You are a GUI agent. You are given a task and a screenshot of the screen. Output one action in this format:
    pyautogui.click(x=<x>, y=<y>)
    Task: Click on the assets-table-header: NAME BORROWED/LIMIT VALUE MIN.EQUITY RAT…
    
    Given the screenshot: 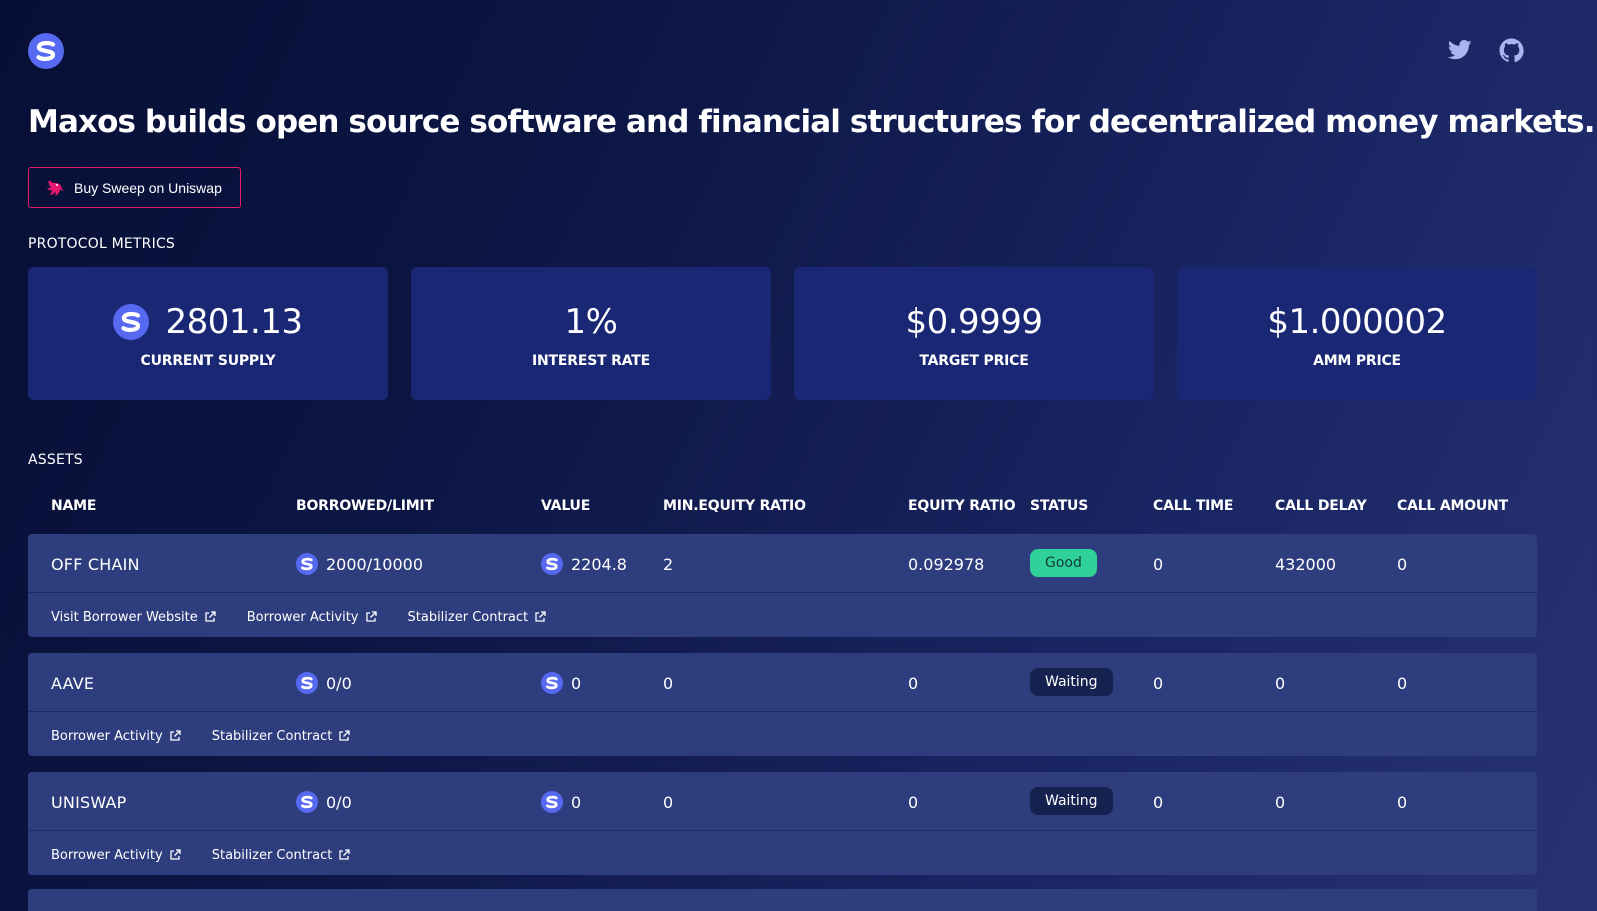 What is the action you would take?
    pyautogui.click(x=782, y=508)
    